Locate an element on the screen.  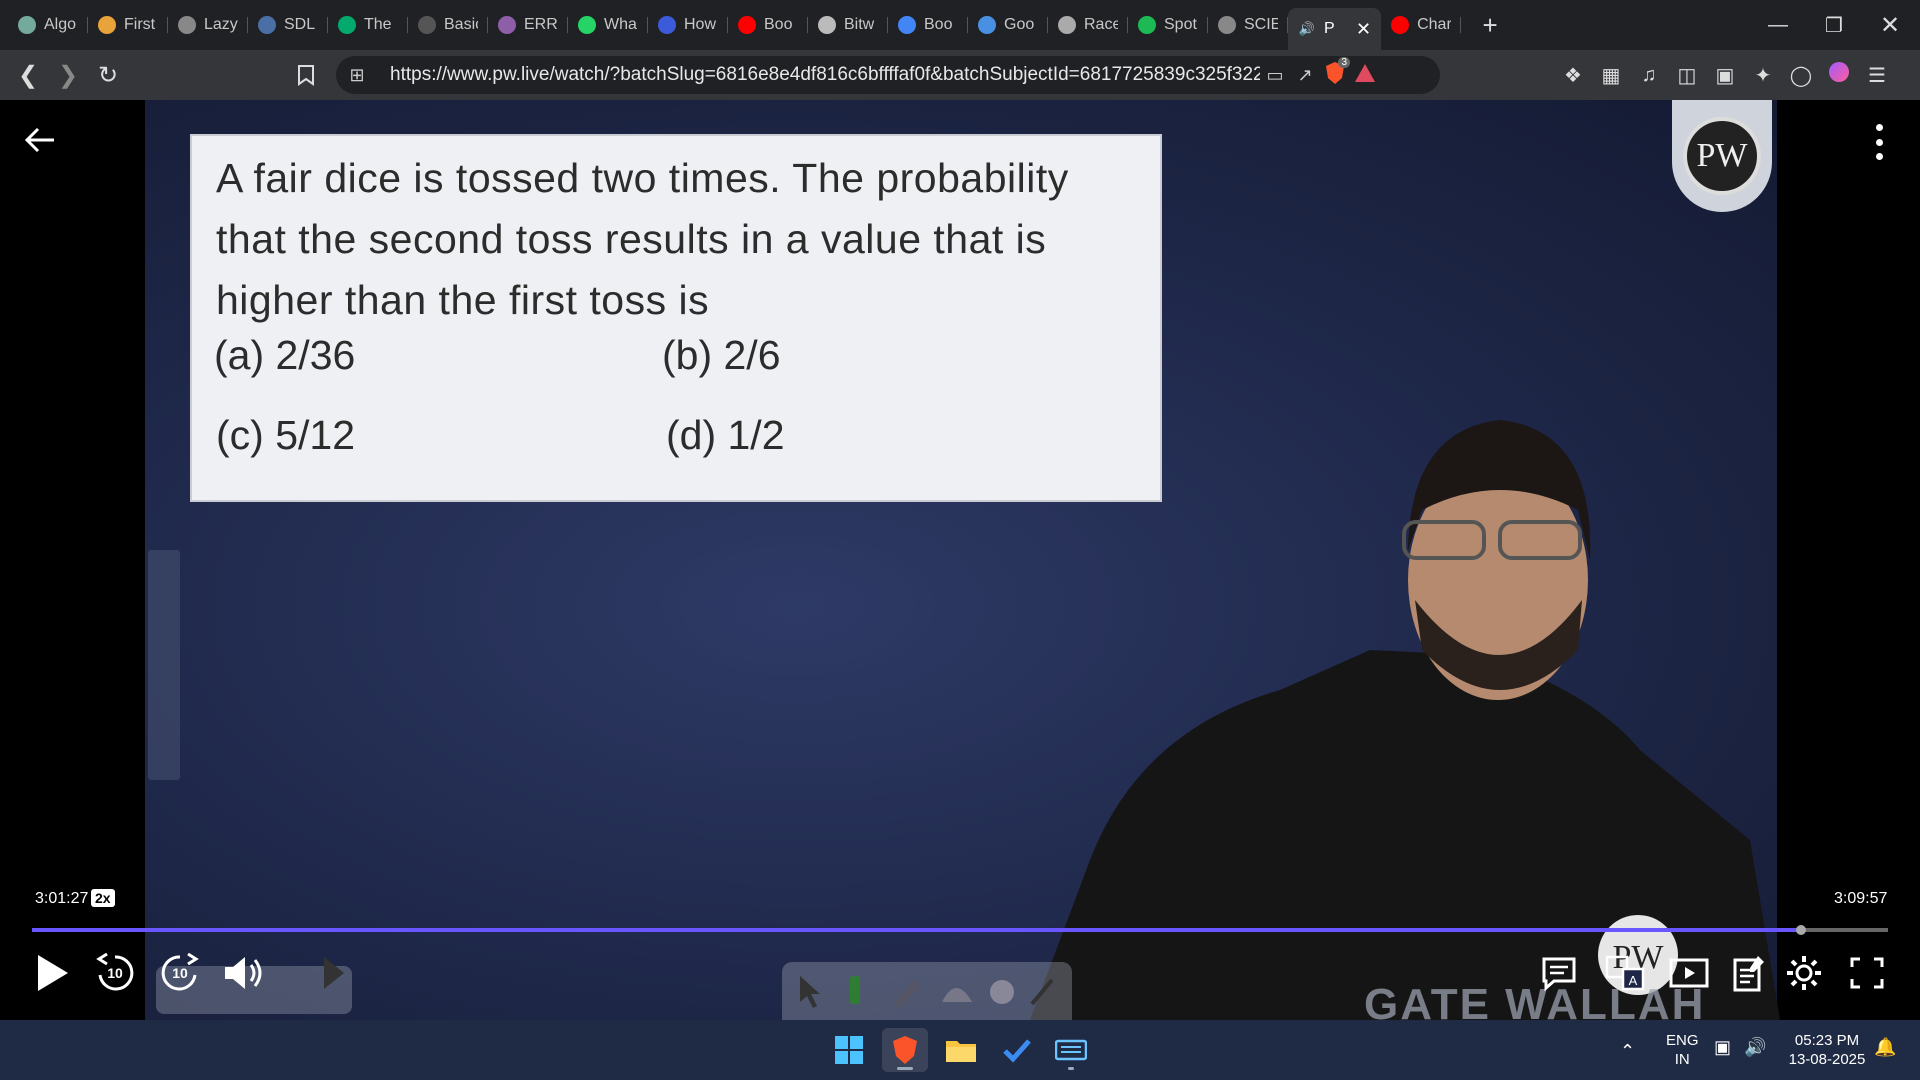
back-button: ❮ is located at coordinates (28, 75).